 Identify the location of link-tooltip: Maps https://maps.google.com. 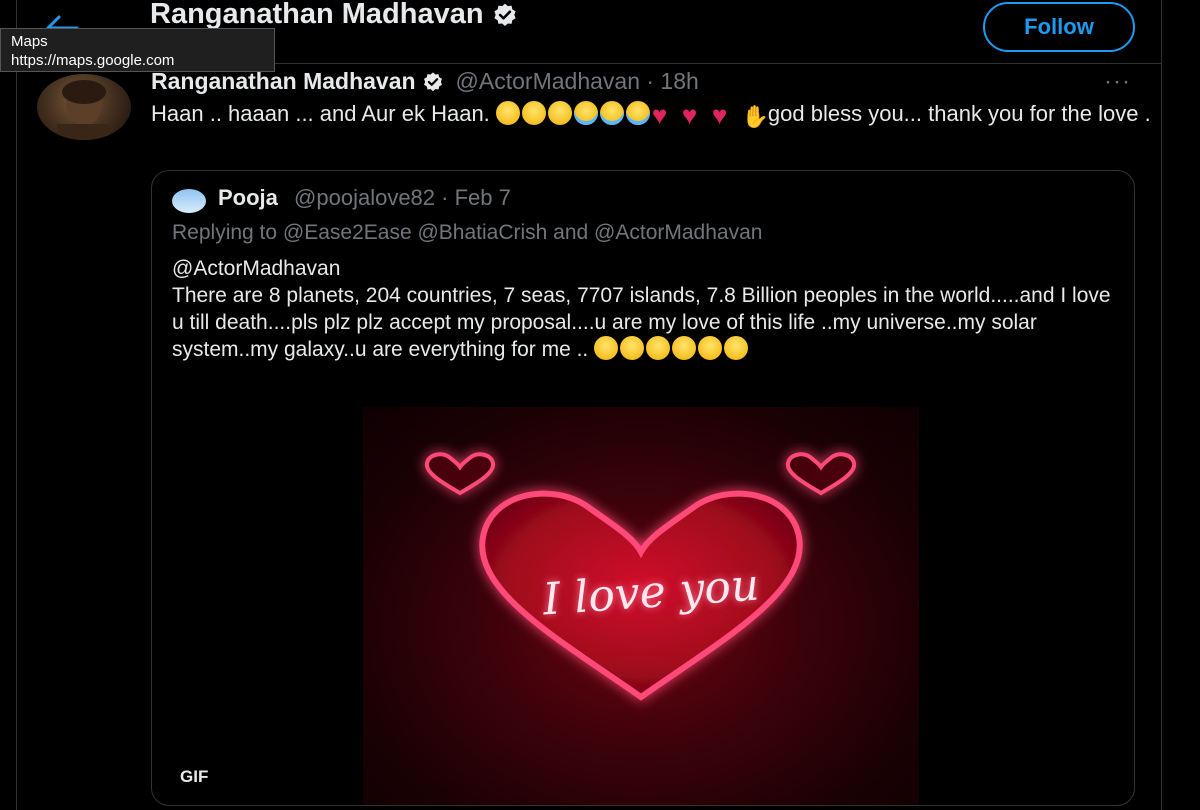
(137, 50).